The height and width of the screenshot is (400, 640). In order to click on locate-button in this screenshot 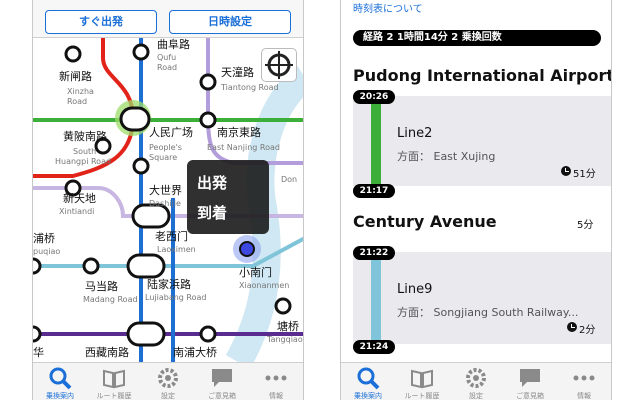, I will do `click(279, 65)`.